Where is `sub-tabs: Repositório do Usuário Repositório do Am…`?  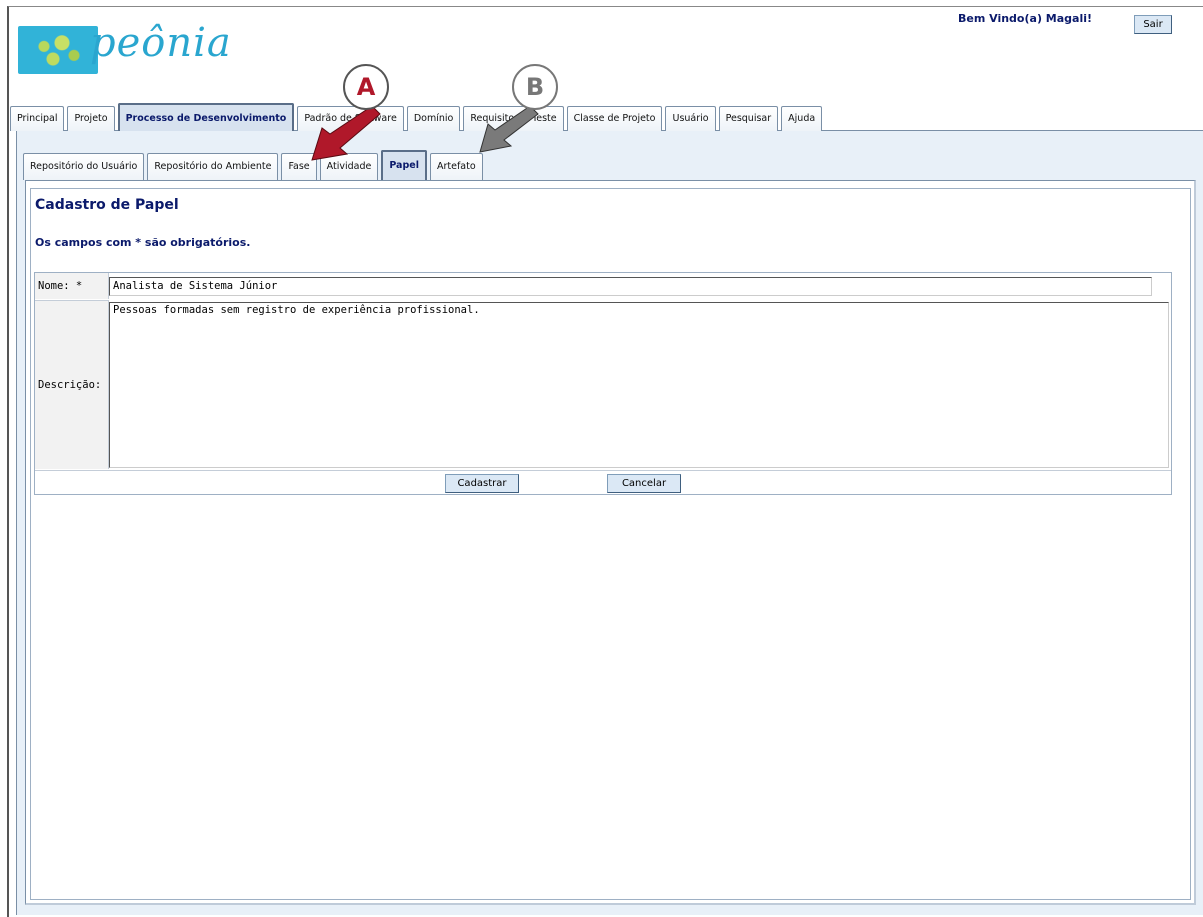 sub-tabs: Repositório do Usuário Repositório do Am… is located at coordinates (253, 165).